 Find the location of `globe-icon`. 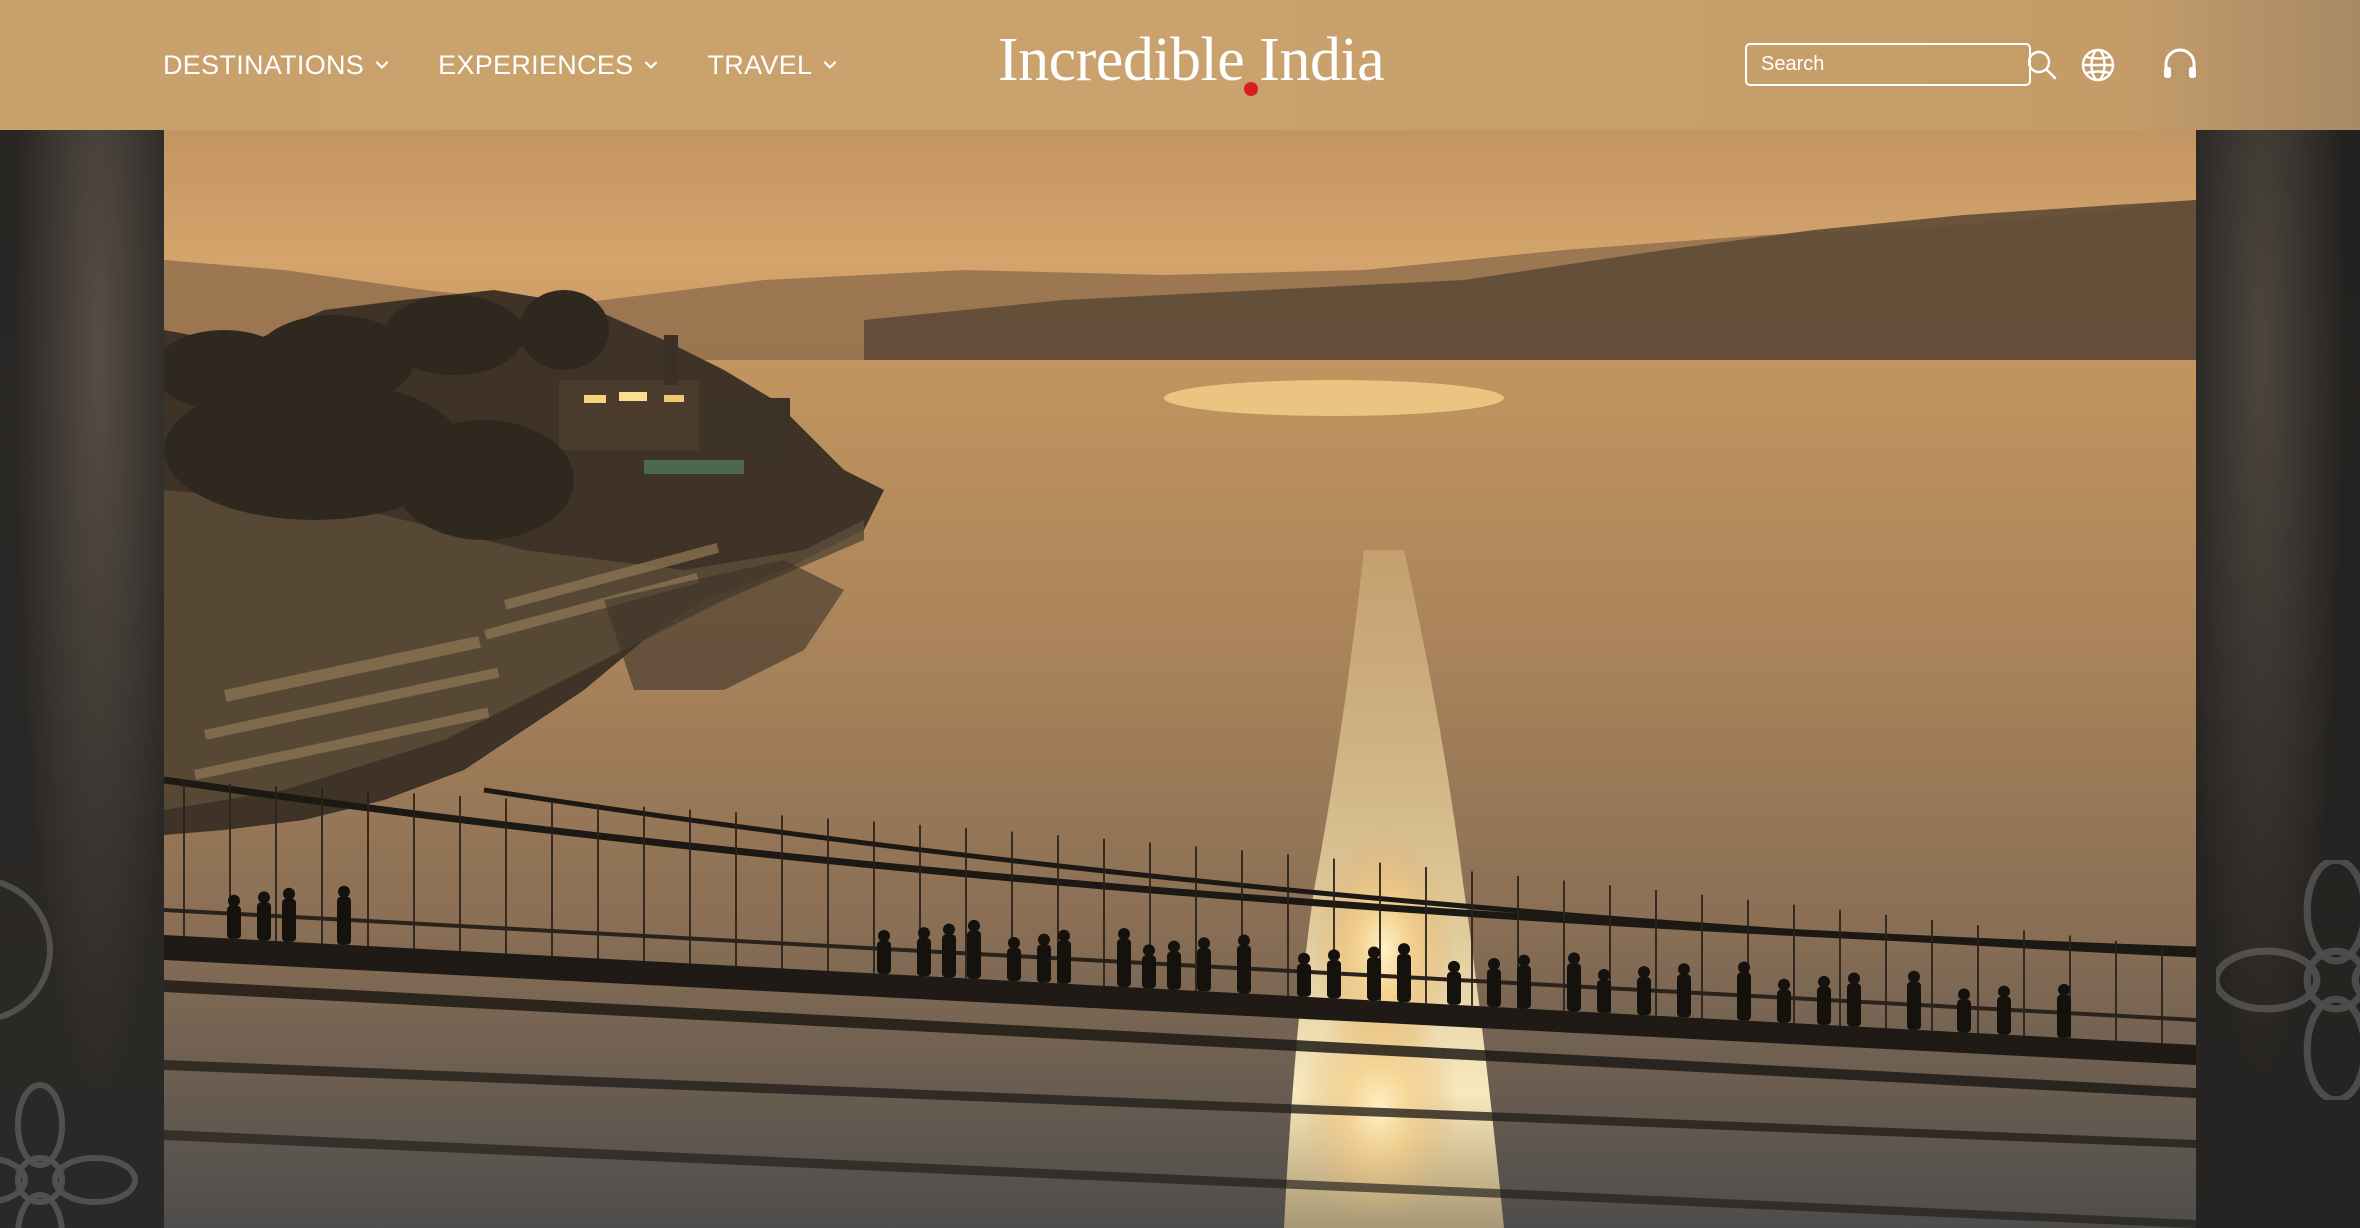

globe-icon is located at coordinates (2098, 65).